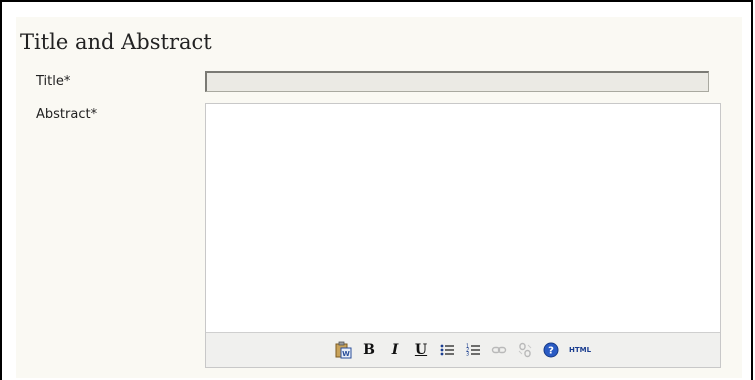 Image resolution: width=755 pixels, height=380 pixels. Describe the element at coordinates (457, 81) in the screenshot. I see `title-input` at that location.